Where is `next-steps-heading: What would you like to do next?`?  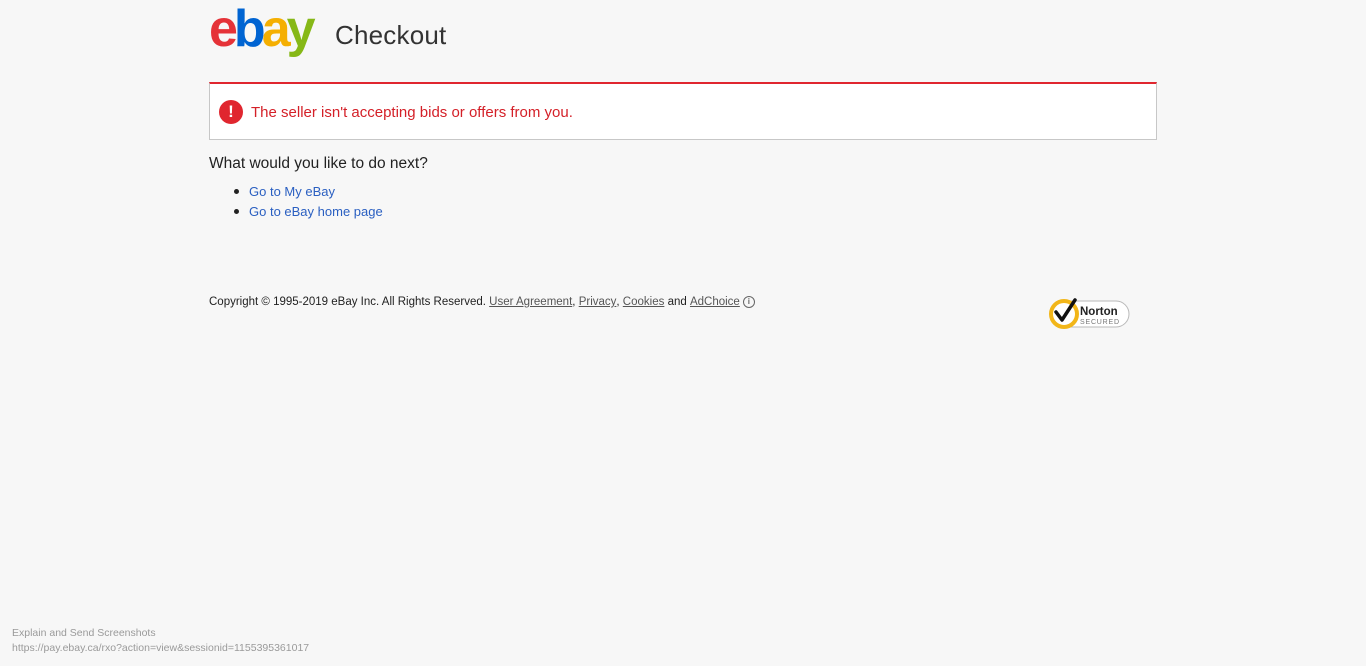
next-steps-heading: What would you like to do next? is located at coordinates (318, 163).